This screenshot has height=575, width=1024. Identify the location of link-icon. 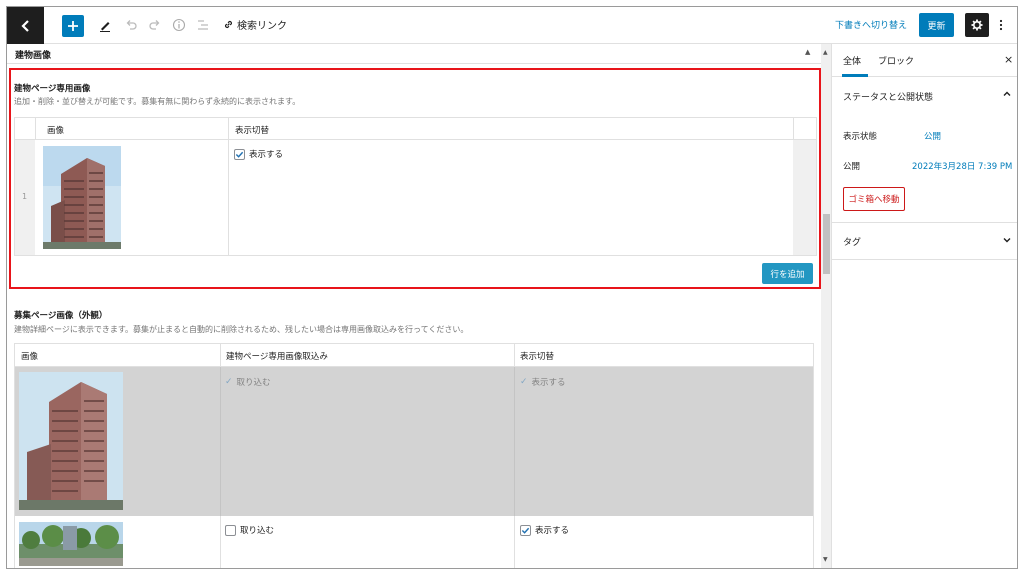
(228, 24).